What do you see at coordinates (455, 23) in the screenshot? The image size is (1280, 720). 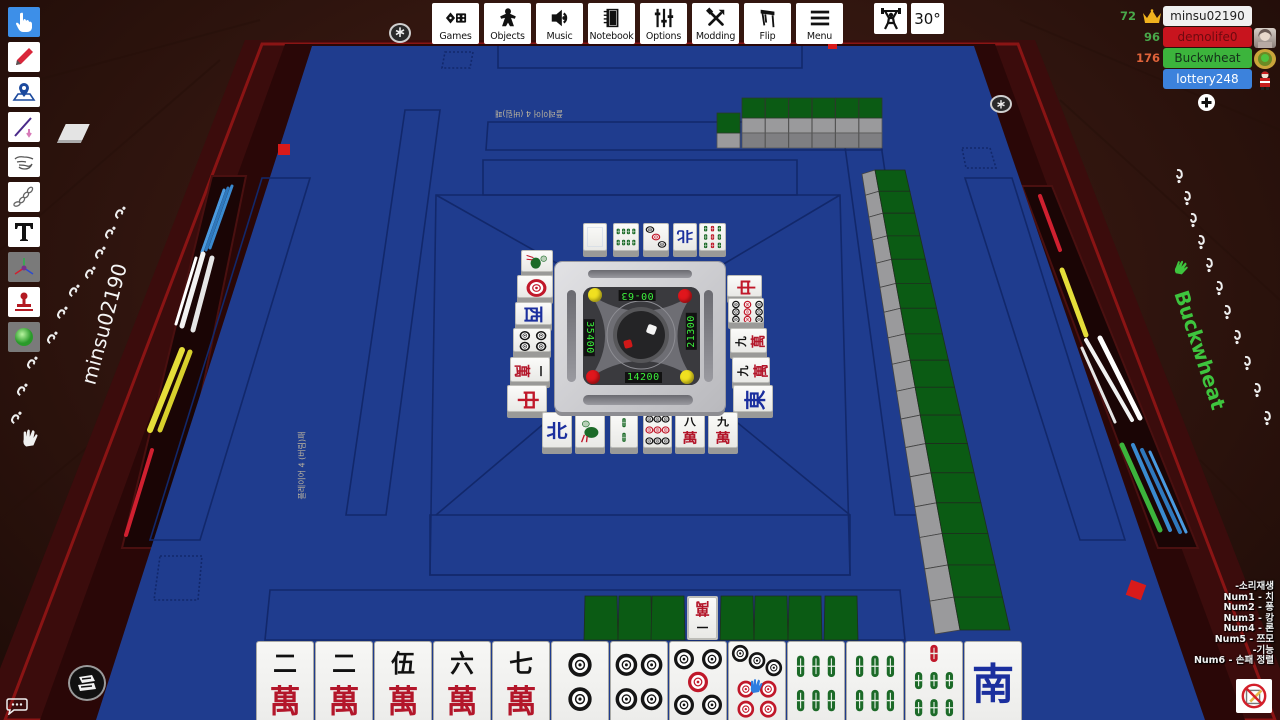 I see `games-button: Games` at bounding box center [455, 23].